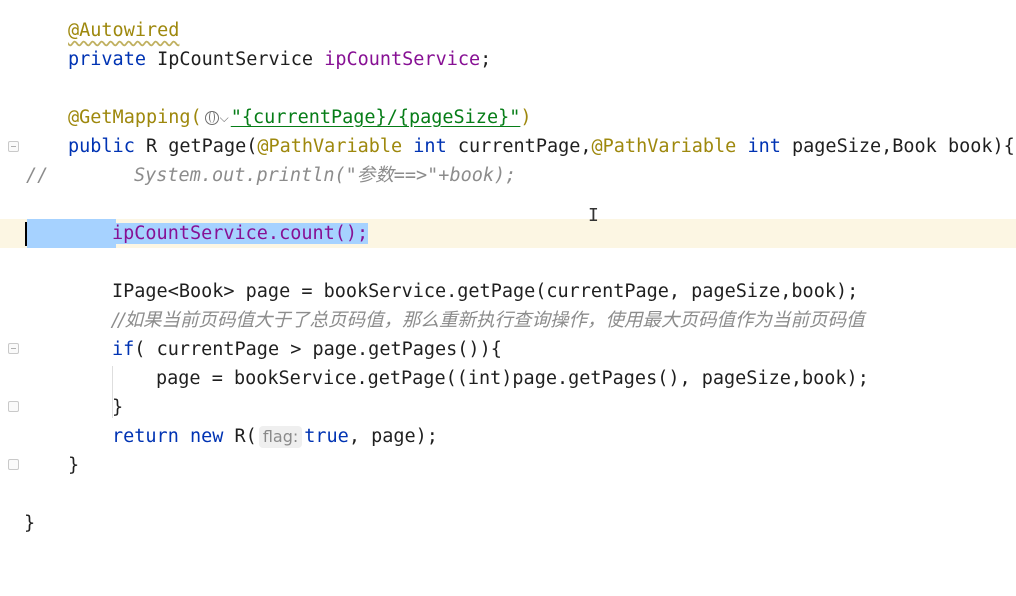 This screenshot has width=1016, height=596. Describe the element at coordinates (124, 30) in the screenshot. I see `autowired-annotation: @Autowired` at that location.